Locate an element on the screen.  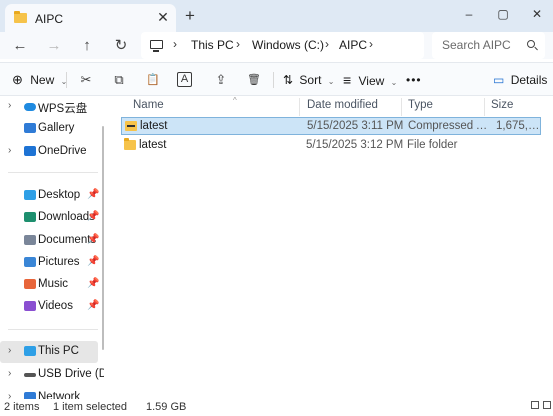
sidebar-item-usb-drive: › USB Drive (D:) is located at coordinates (52, 375).